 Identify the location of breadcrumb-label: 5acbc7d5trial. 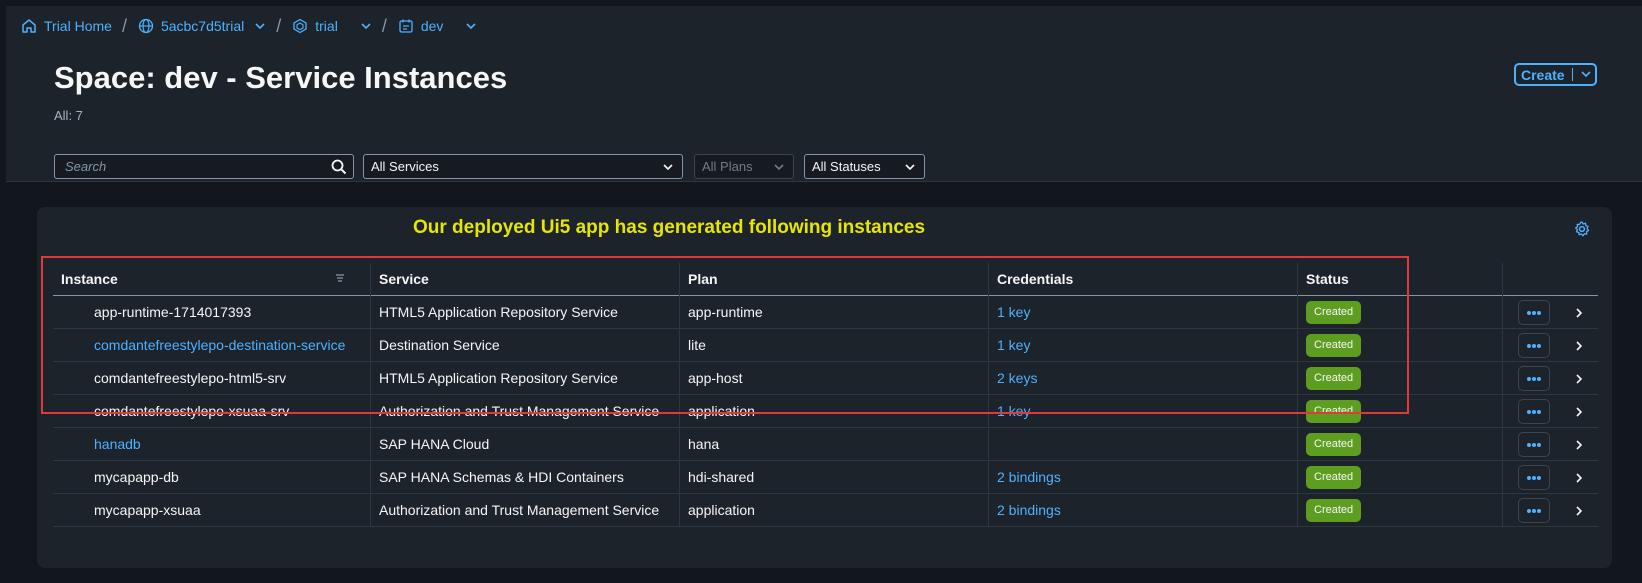
(202, 26).